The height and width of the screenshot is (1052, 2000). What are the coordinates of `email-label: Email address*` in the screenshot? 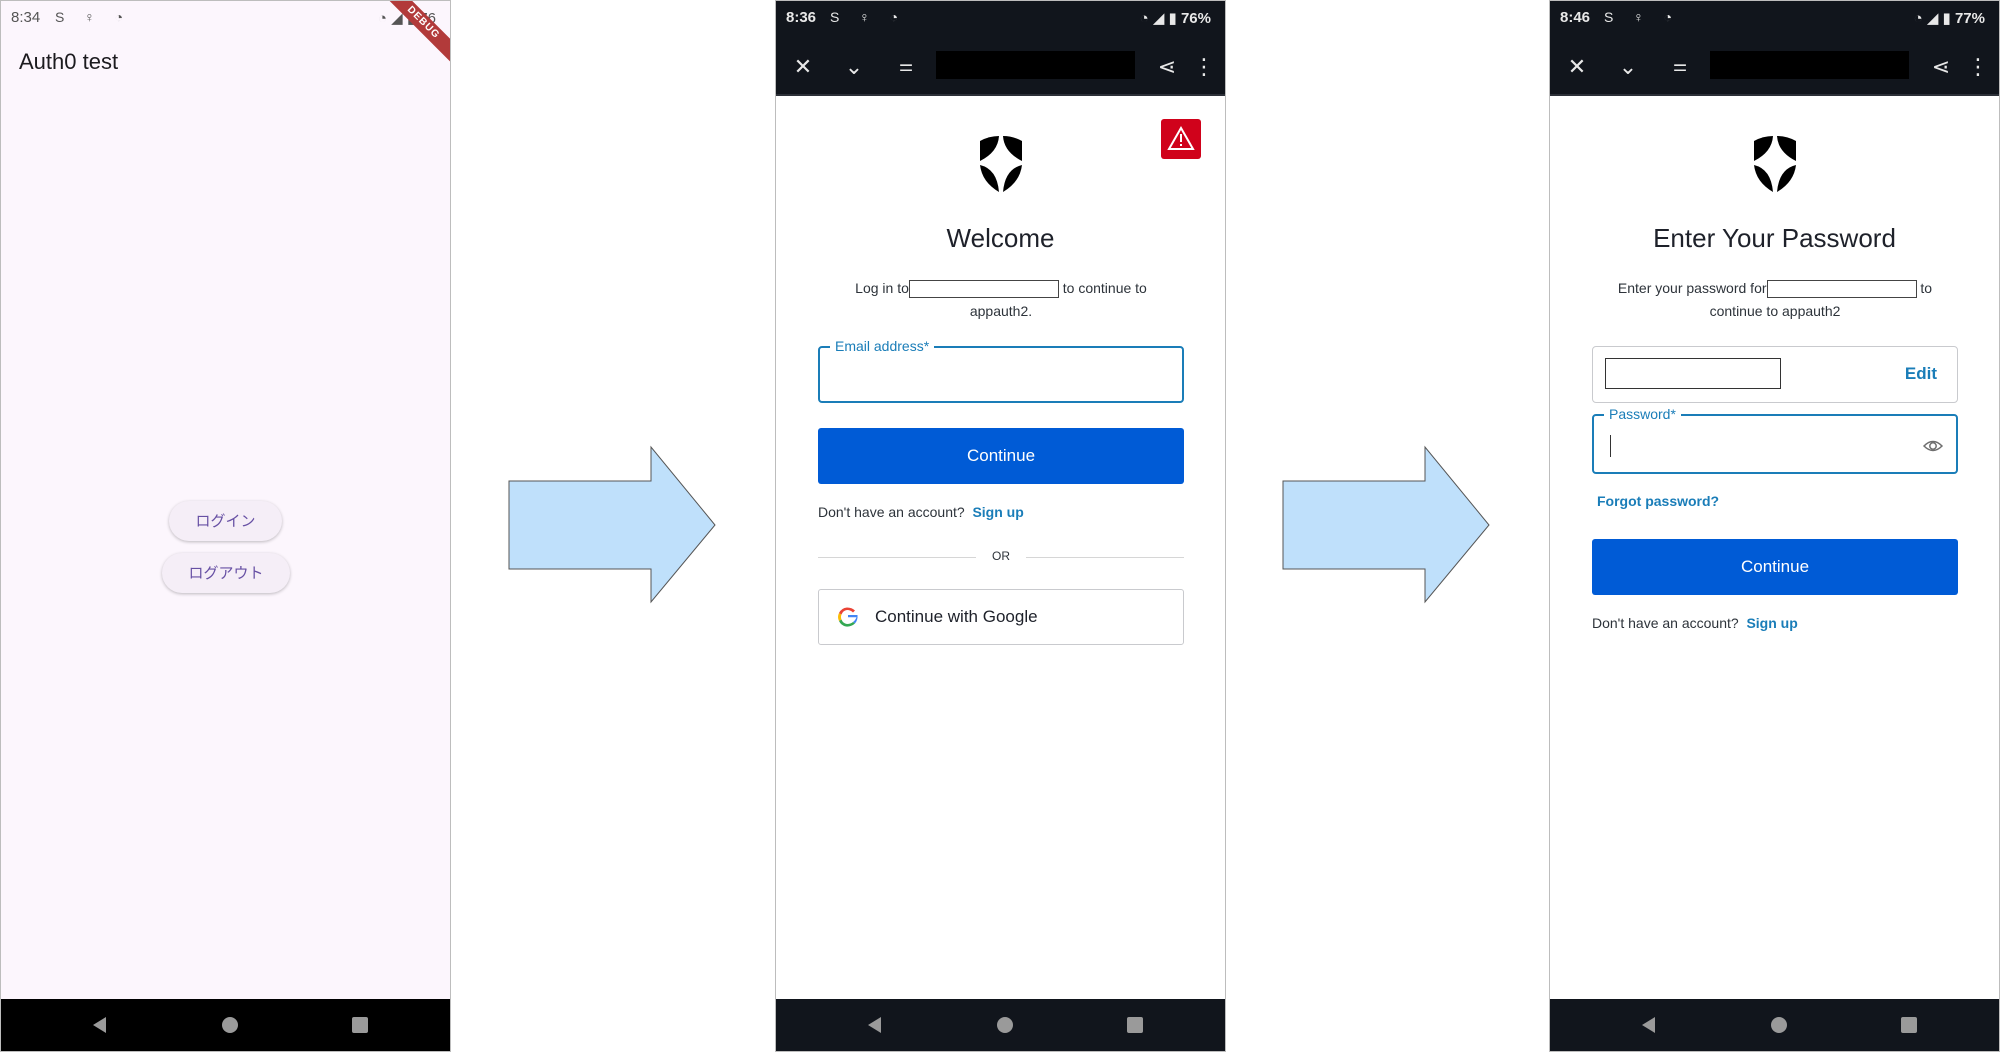 It's located at (882, 346).